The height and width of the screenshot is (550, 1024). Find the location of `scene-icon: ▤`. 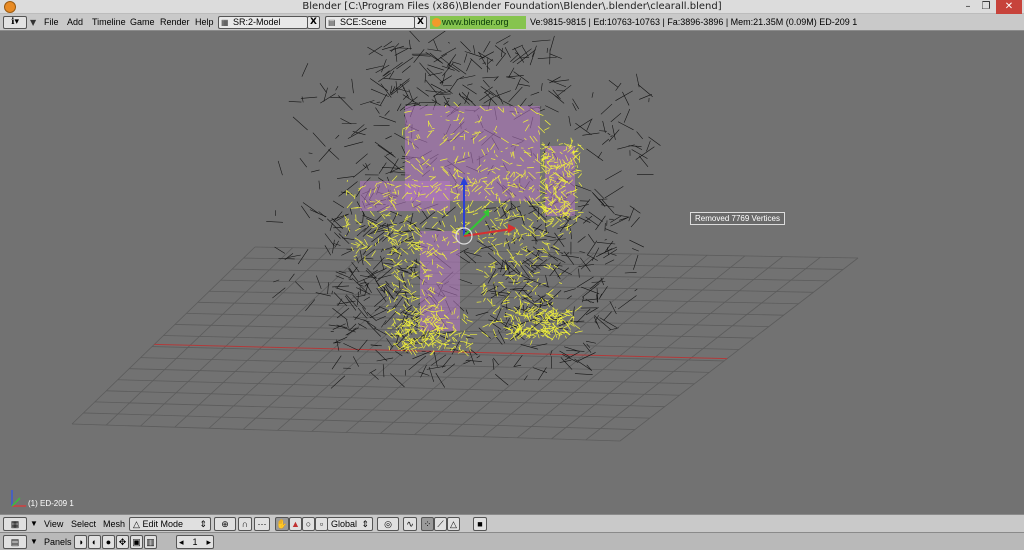

scene-icon: ▤ is located at coordinates (332, 22).